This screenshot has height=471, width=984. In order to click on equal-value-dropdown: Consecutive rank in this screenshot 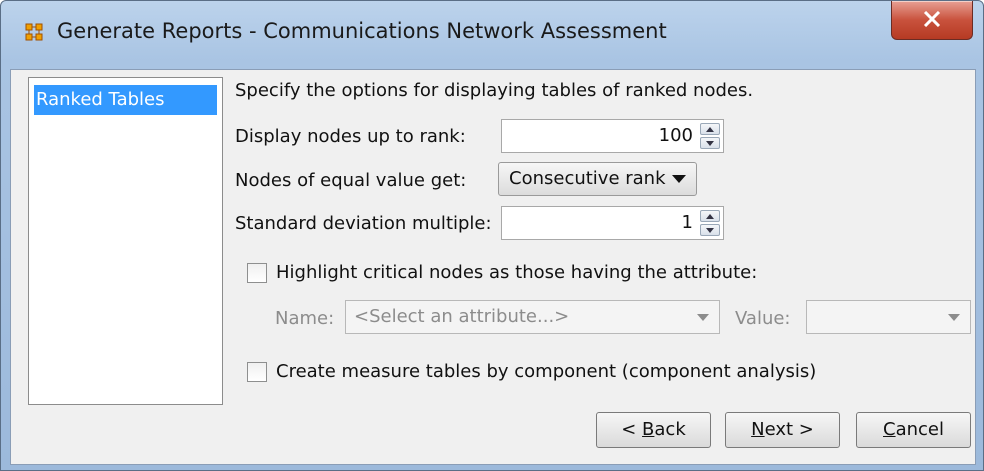, I will do `click(597, 179)`.